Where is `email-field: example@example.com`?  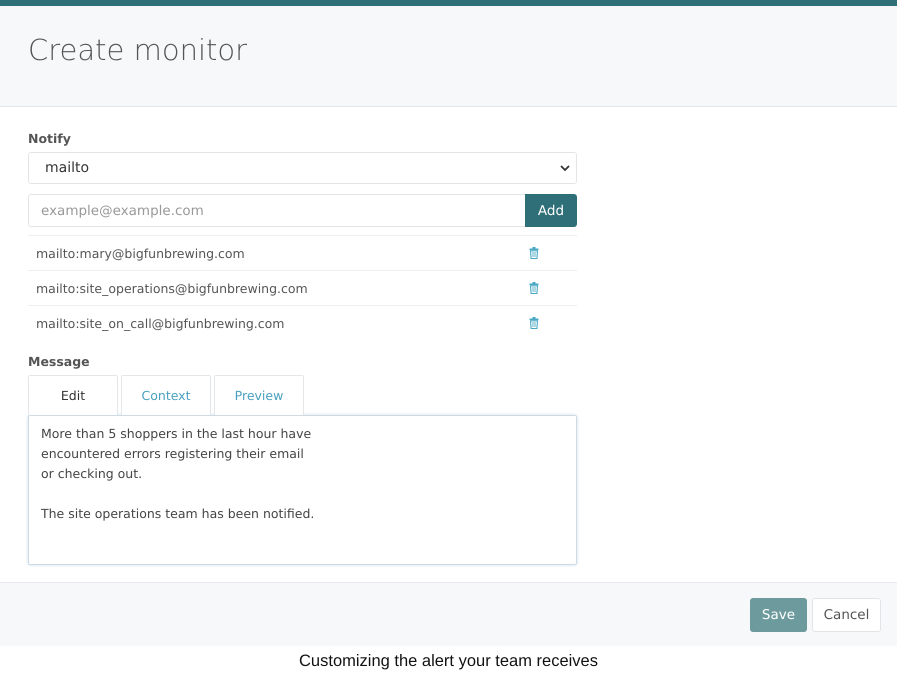
email-field: example@example.com is located at coordinates (276, 210).